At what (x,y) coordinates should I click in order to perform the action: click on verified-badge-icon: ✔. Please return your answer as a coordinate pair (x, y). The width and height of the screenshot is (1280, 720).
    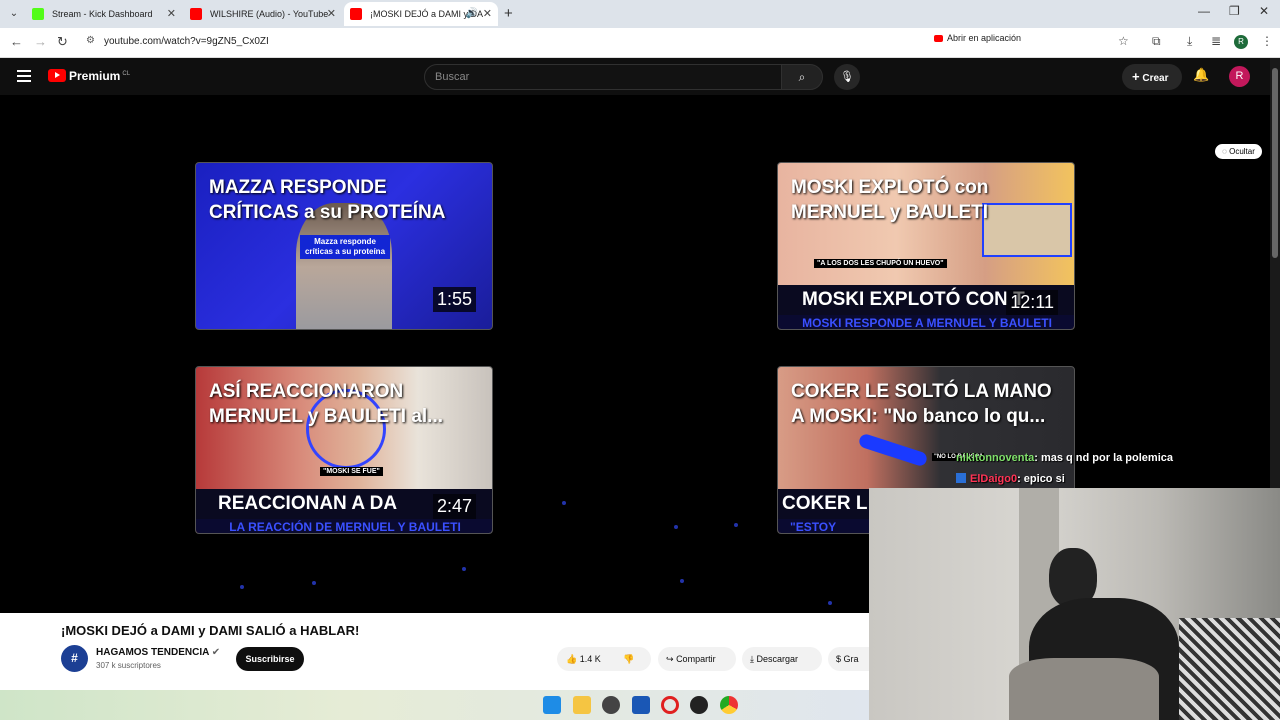
    Looking at the image, I should click on (216, 652).